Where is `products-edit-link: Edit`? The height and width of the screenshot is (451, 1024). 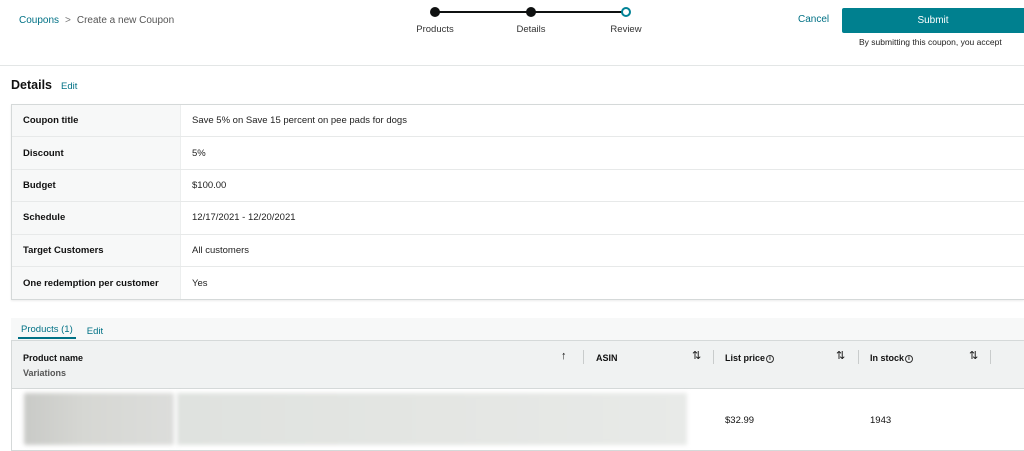 products-edit-link: Edit is located at coordinates (95, 331).